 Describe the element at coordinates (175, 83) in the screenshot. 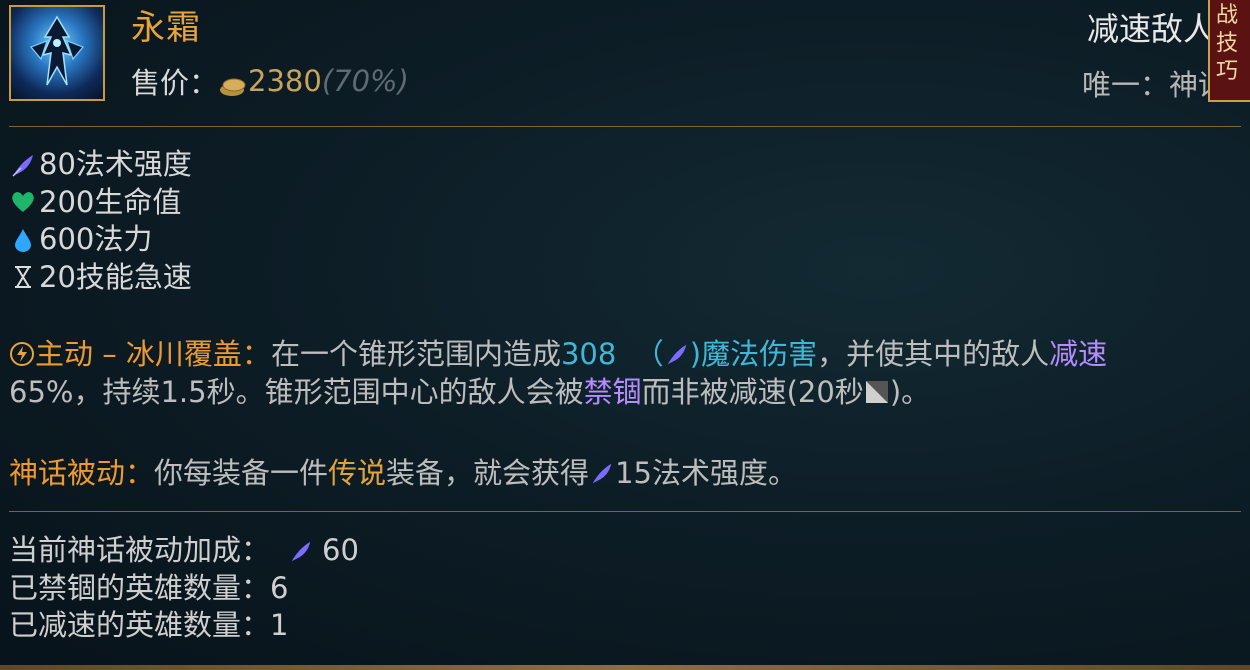

I see `price-label: 售价：` at that location.